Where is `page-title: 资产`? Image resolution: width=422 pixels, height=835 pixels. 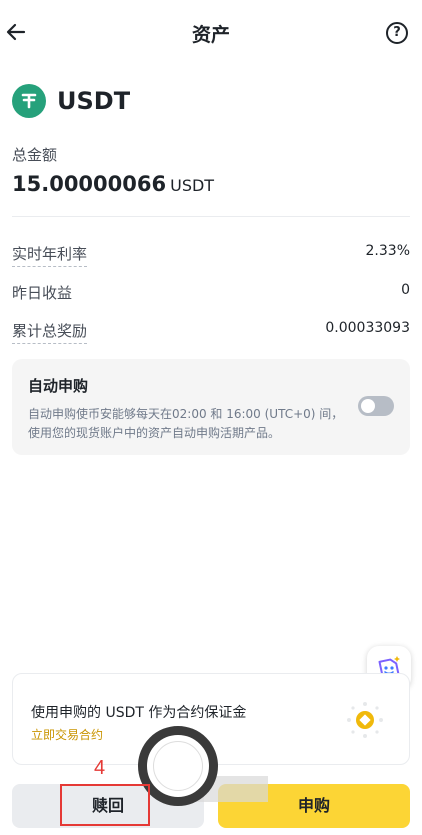
page-title: 资产 is located at coordinates (210, 35).